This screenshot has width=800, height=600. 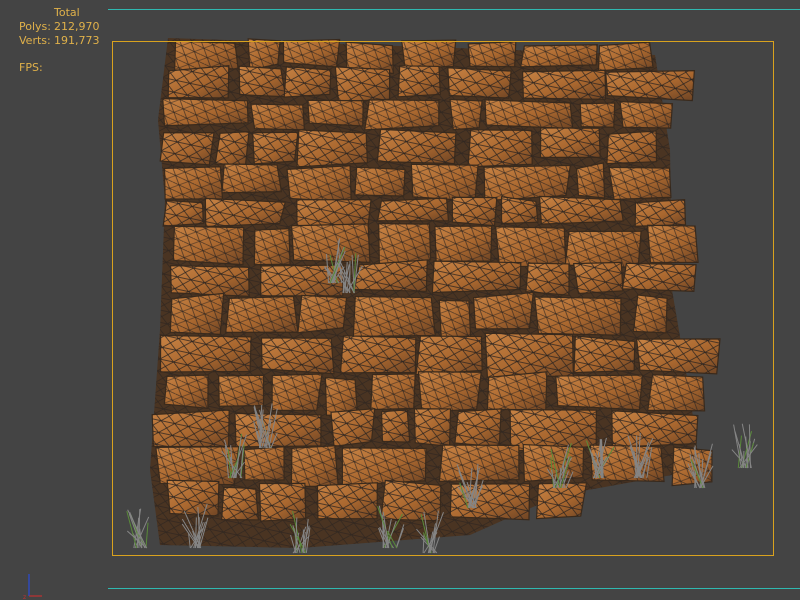 What do you see at coordinates (67, 12) in the screenshot?
I see `stats-header: Total` at bounding box center [67, 12].